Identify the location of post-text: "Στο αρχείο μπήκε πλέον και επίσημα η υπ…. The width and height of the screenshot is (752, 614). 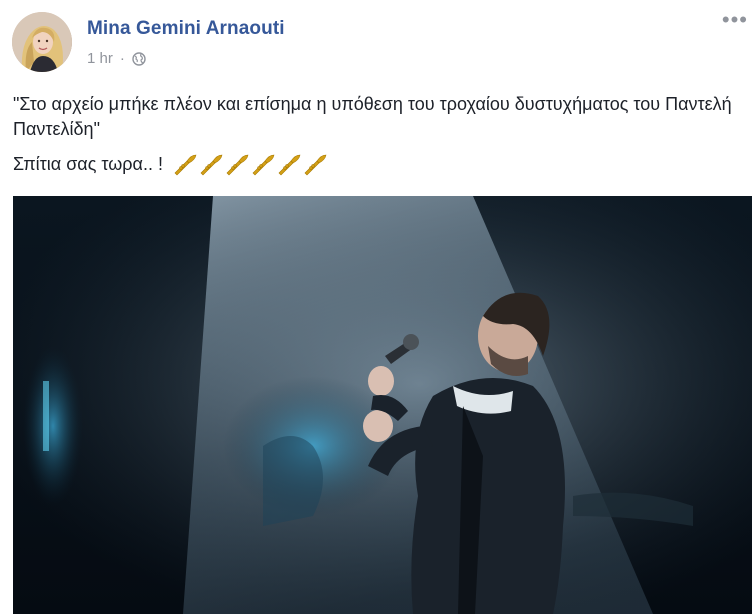
(380, 134).